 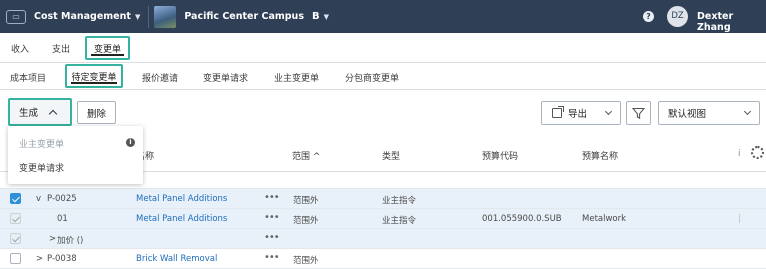 I want to click on tab-change-orders-label: 变更单, so click(x=107, y=49).